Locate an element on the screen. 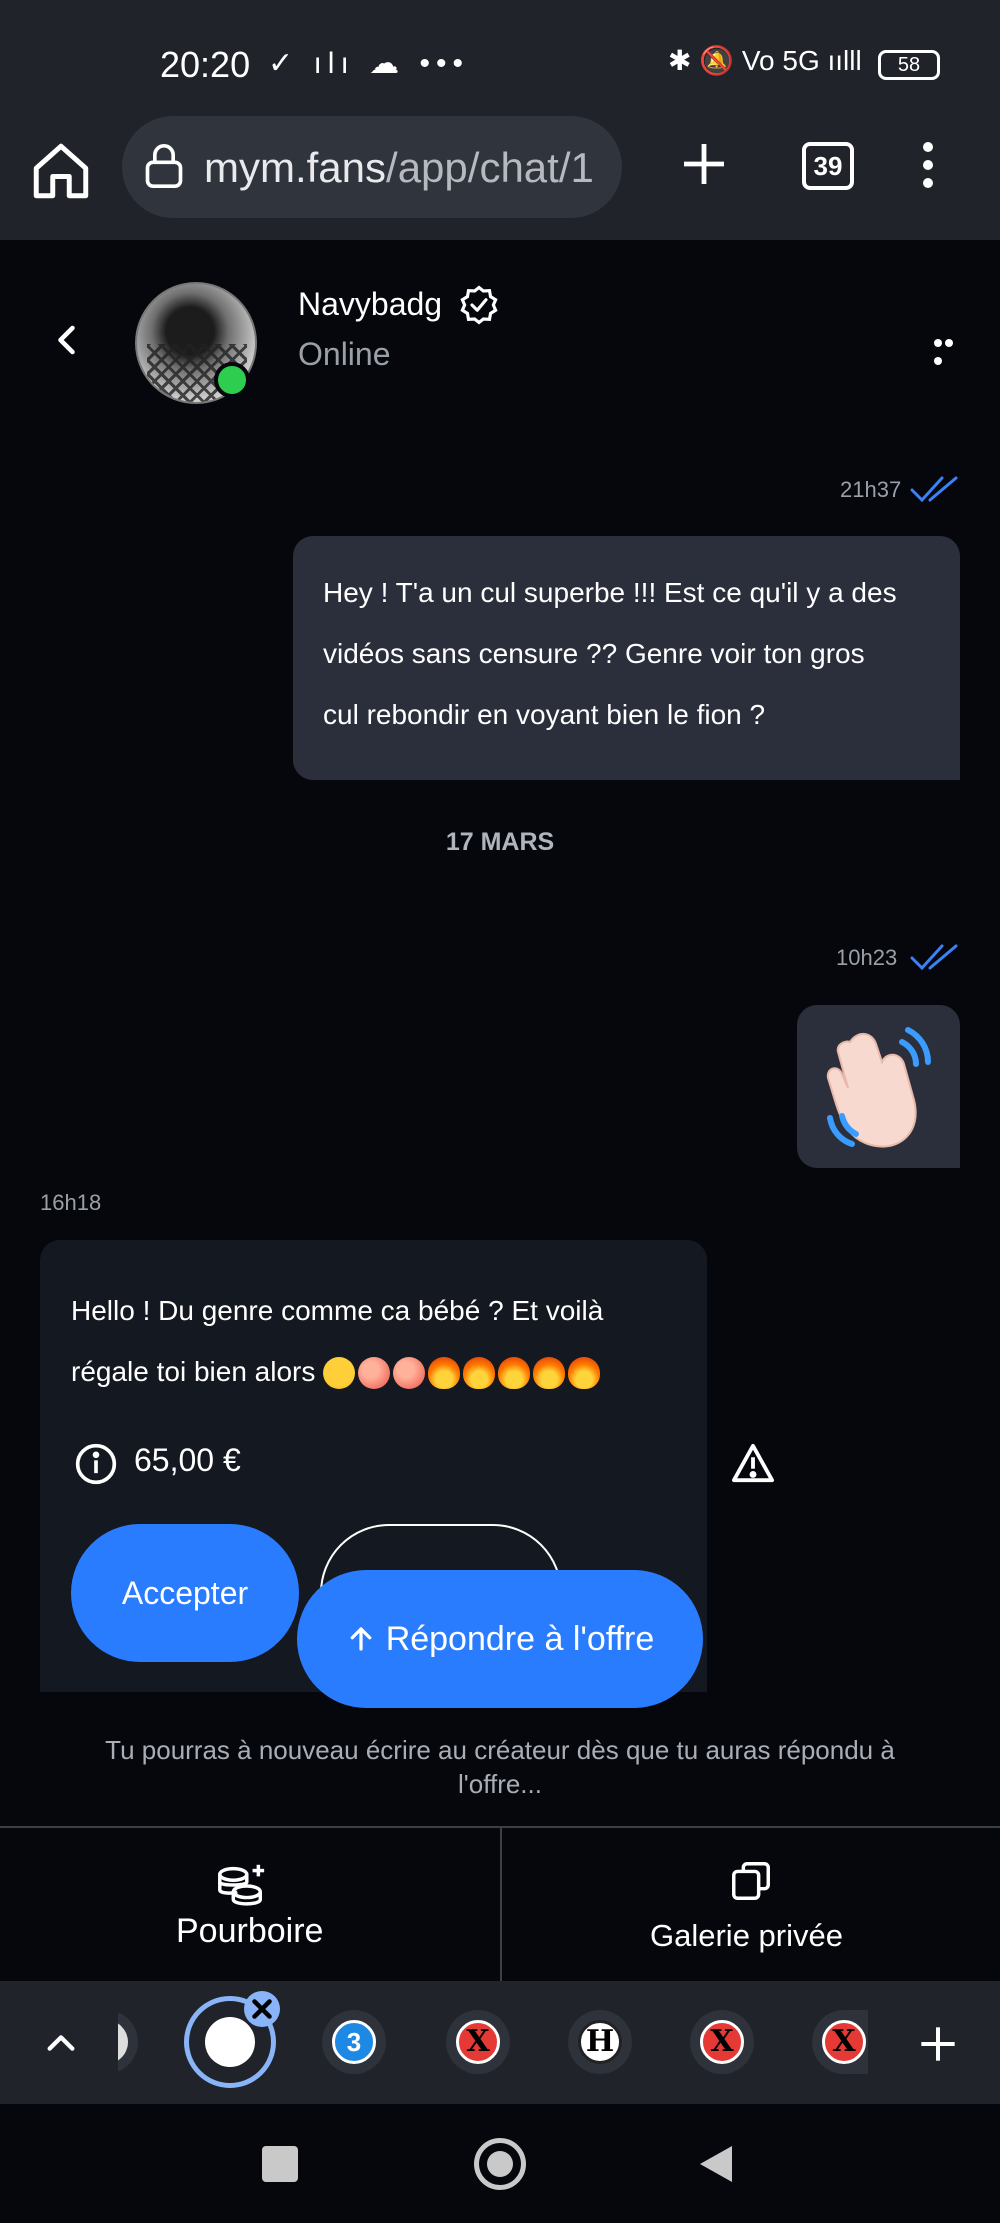  chevron-up-icon is located at coordinates (61, 2043).